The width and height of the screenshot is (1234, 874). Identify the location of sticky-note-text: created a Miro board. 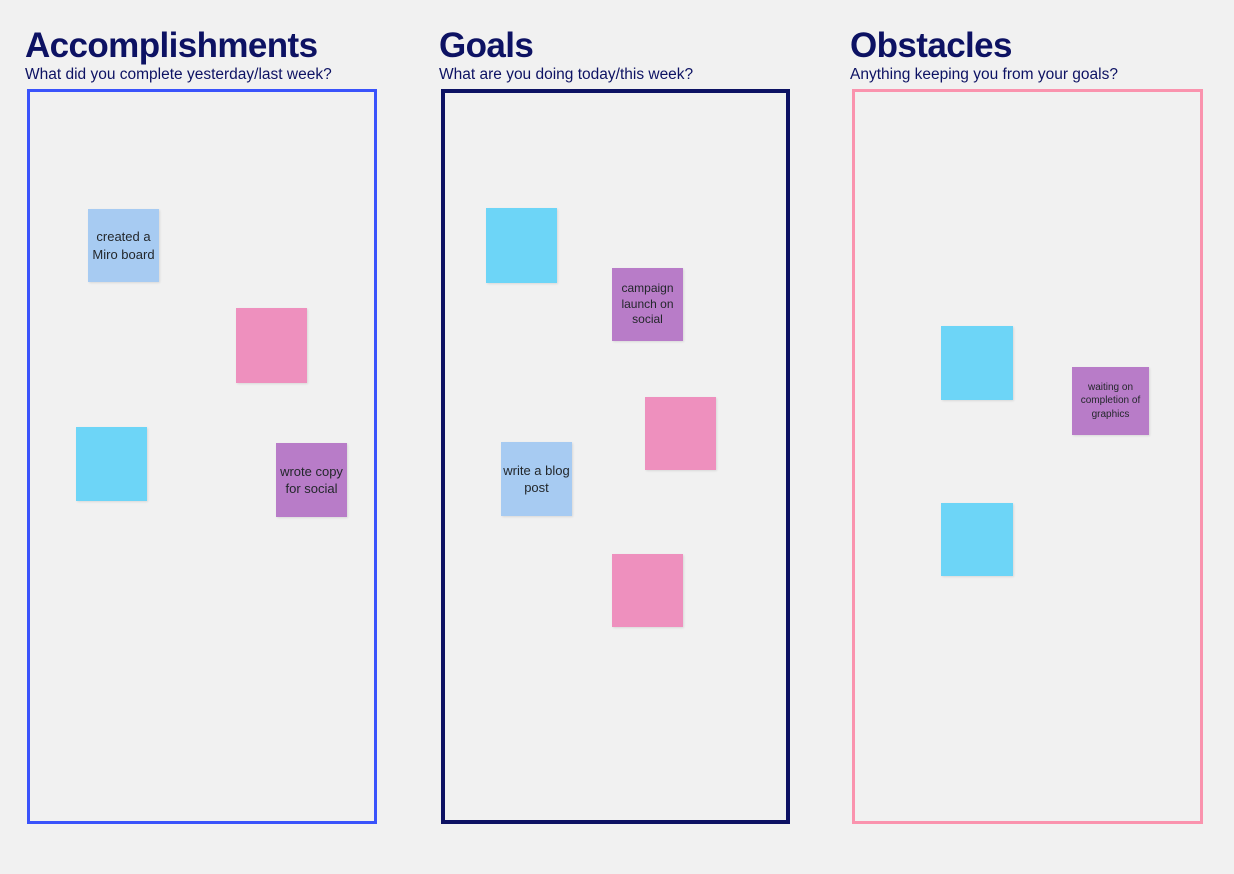
(123, 245).